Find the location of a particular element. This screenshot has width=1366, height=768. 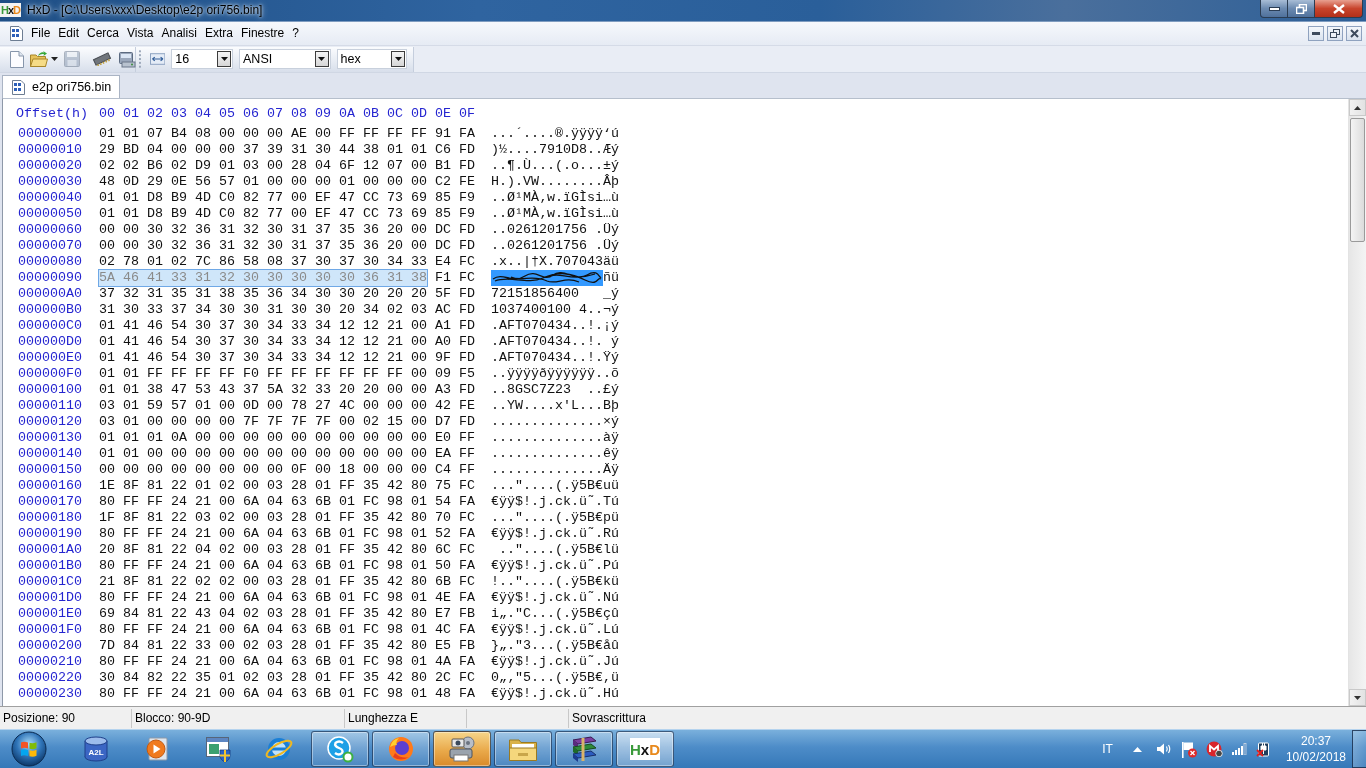

hex-bytes: 7D 84 81 22 33 00 02 03 28 01 FF 35 42 80 E5 FB is located at coordinates (287, 646).